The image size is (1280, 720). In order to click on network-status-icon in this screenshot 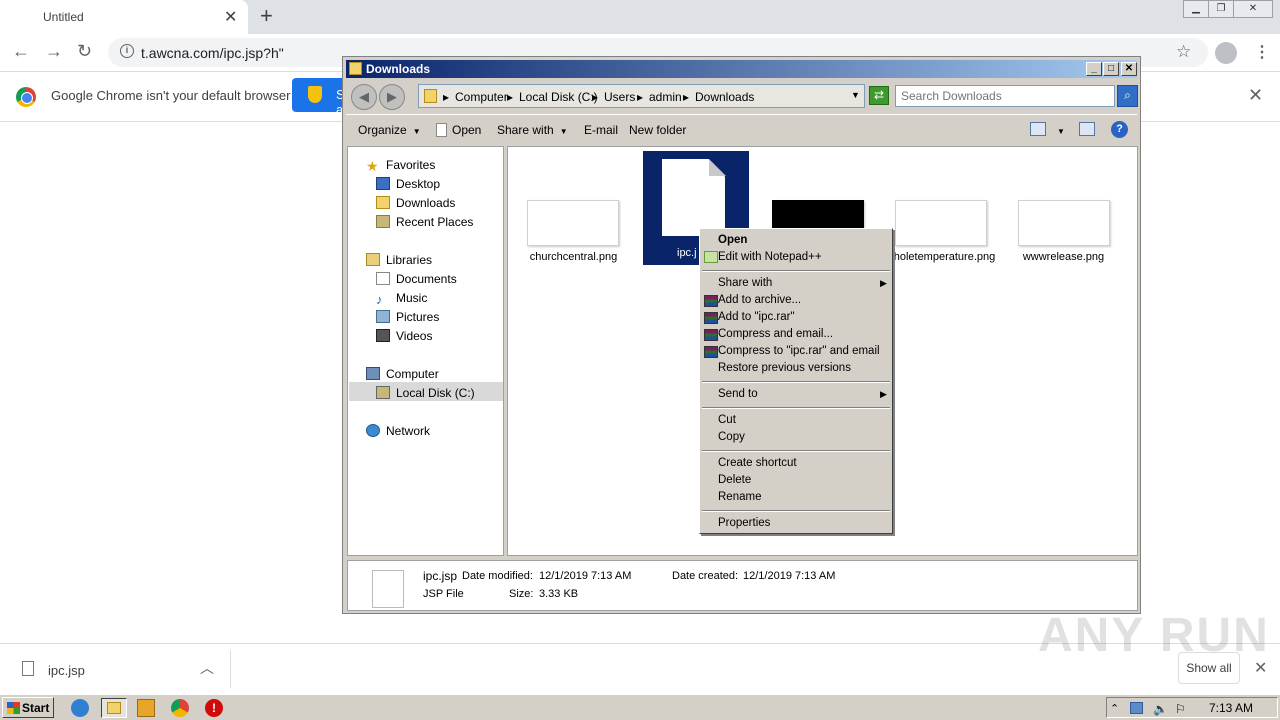, I will do `click(1136, 708)`.